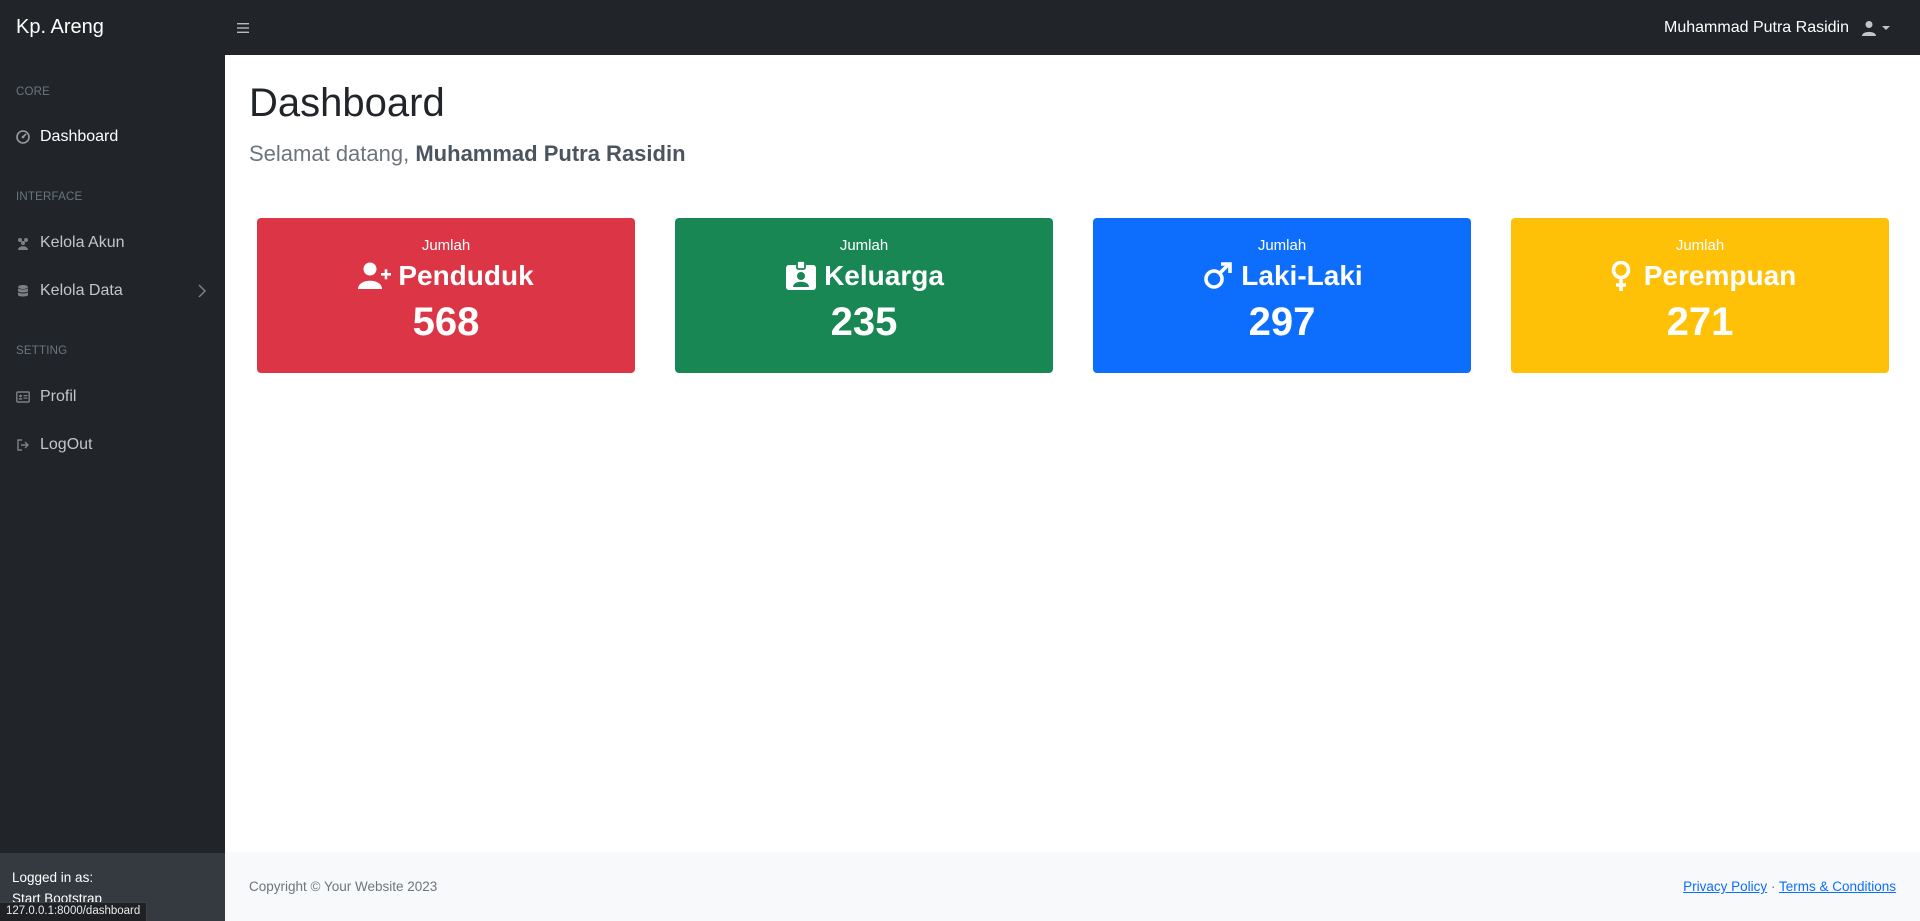 This screenshot has width=1920, height=921. I want to click on users-icon, so click(23, 243).